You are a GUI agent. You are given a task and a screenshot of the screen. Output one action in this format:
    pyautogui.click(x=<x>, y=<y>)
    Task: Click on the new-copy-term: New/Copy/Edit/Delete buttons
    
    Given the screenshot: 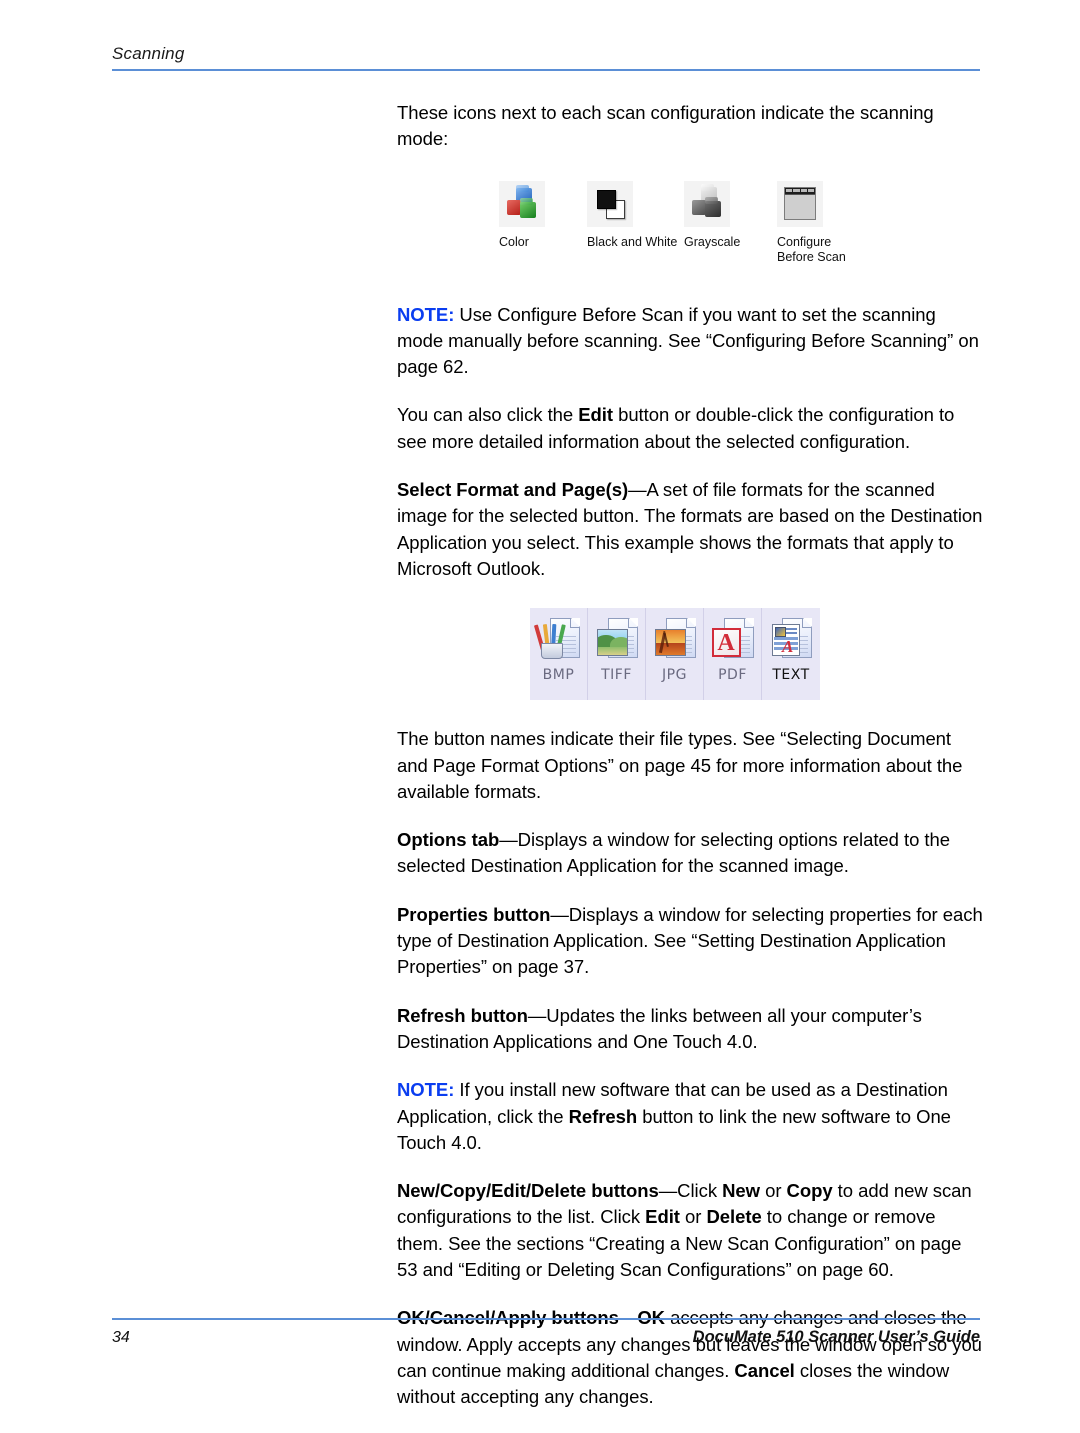 What is the action you would take?
    pyautogui.click(x=528, y=1191)
    